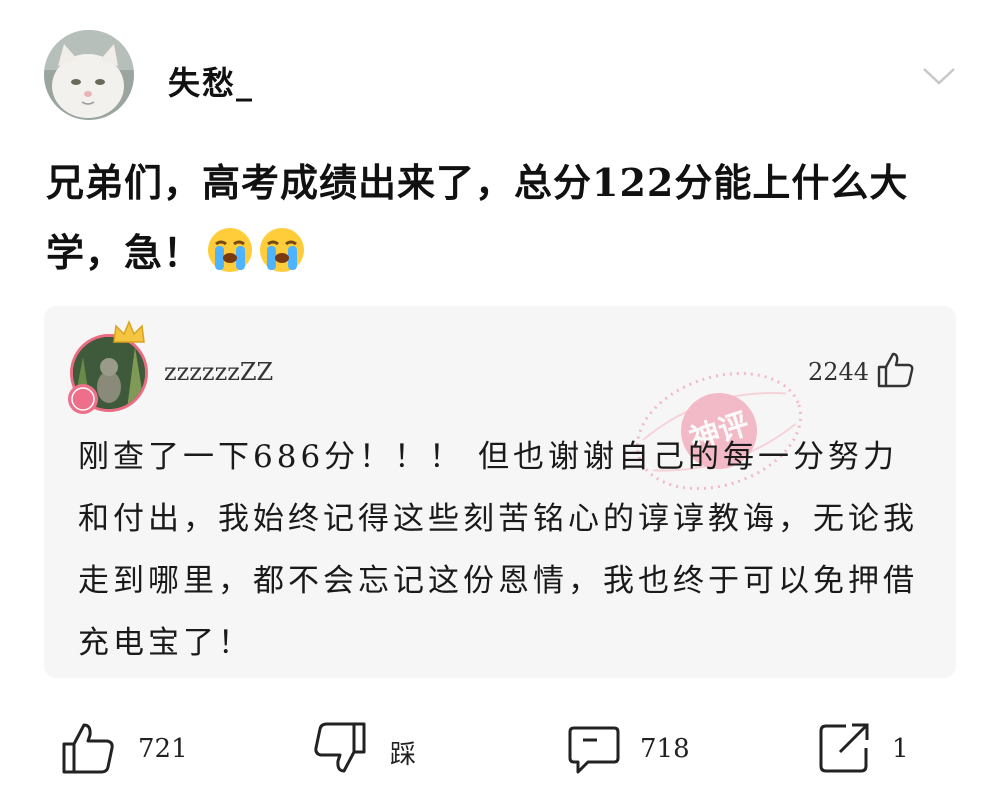 Image resolution: width=1000 pixels, height=812 pixels. I want to click on comment-icon, so click(594, 750).